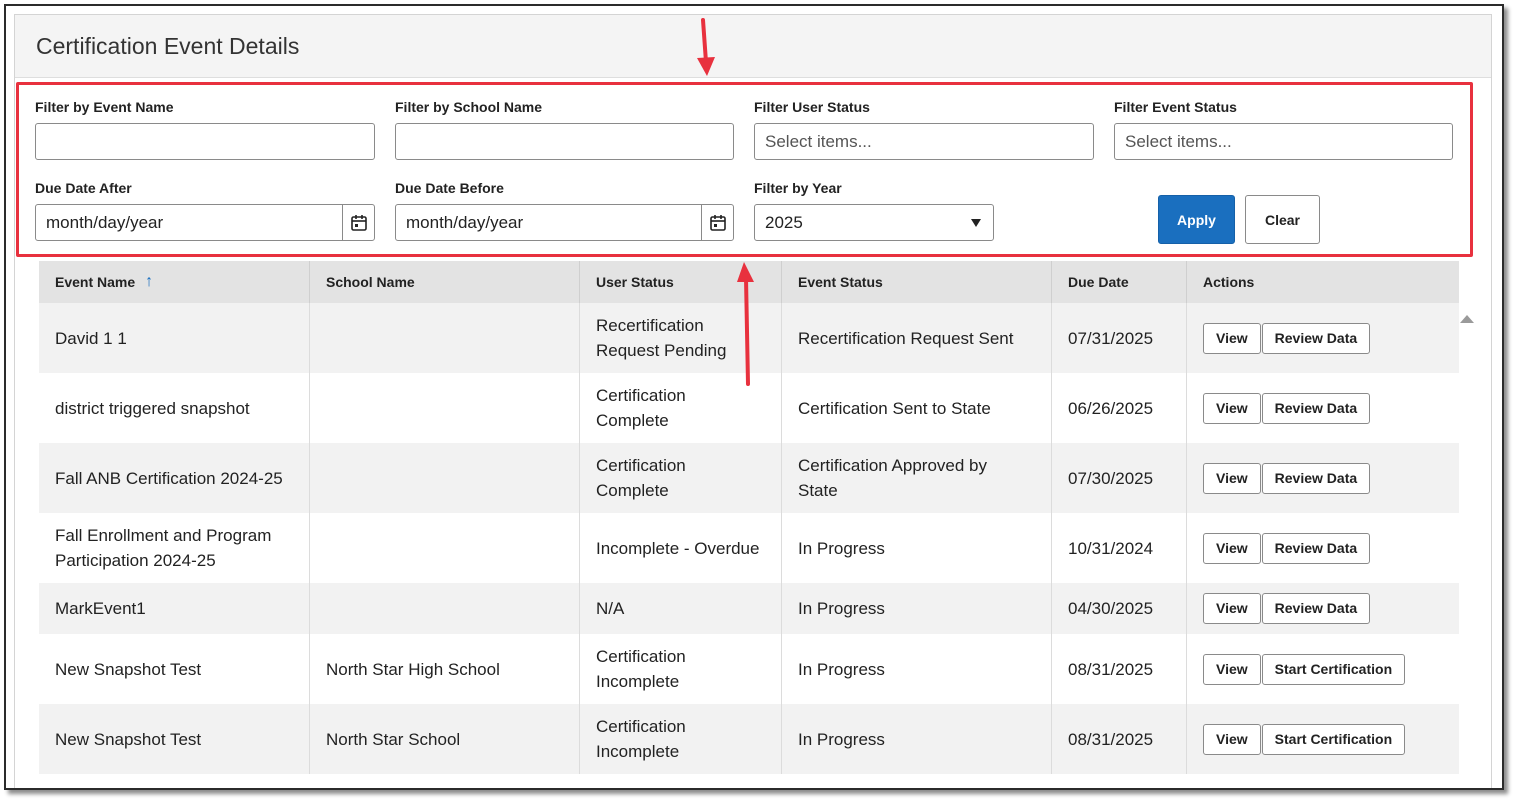  What do you see at coordinates (1111, 408) in the screenshot?
I see `cell-due-date-text: 06/26/2025` at bounding box center [1111, 408].